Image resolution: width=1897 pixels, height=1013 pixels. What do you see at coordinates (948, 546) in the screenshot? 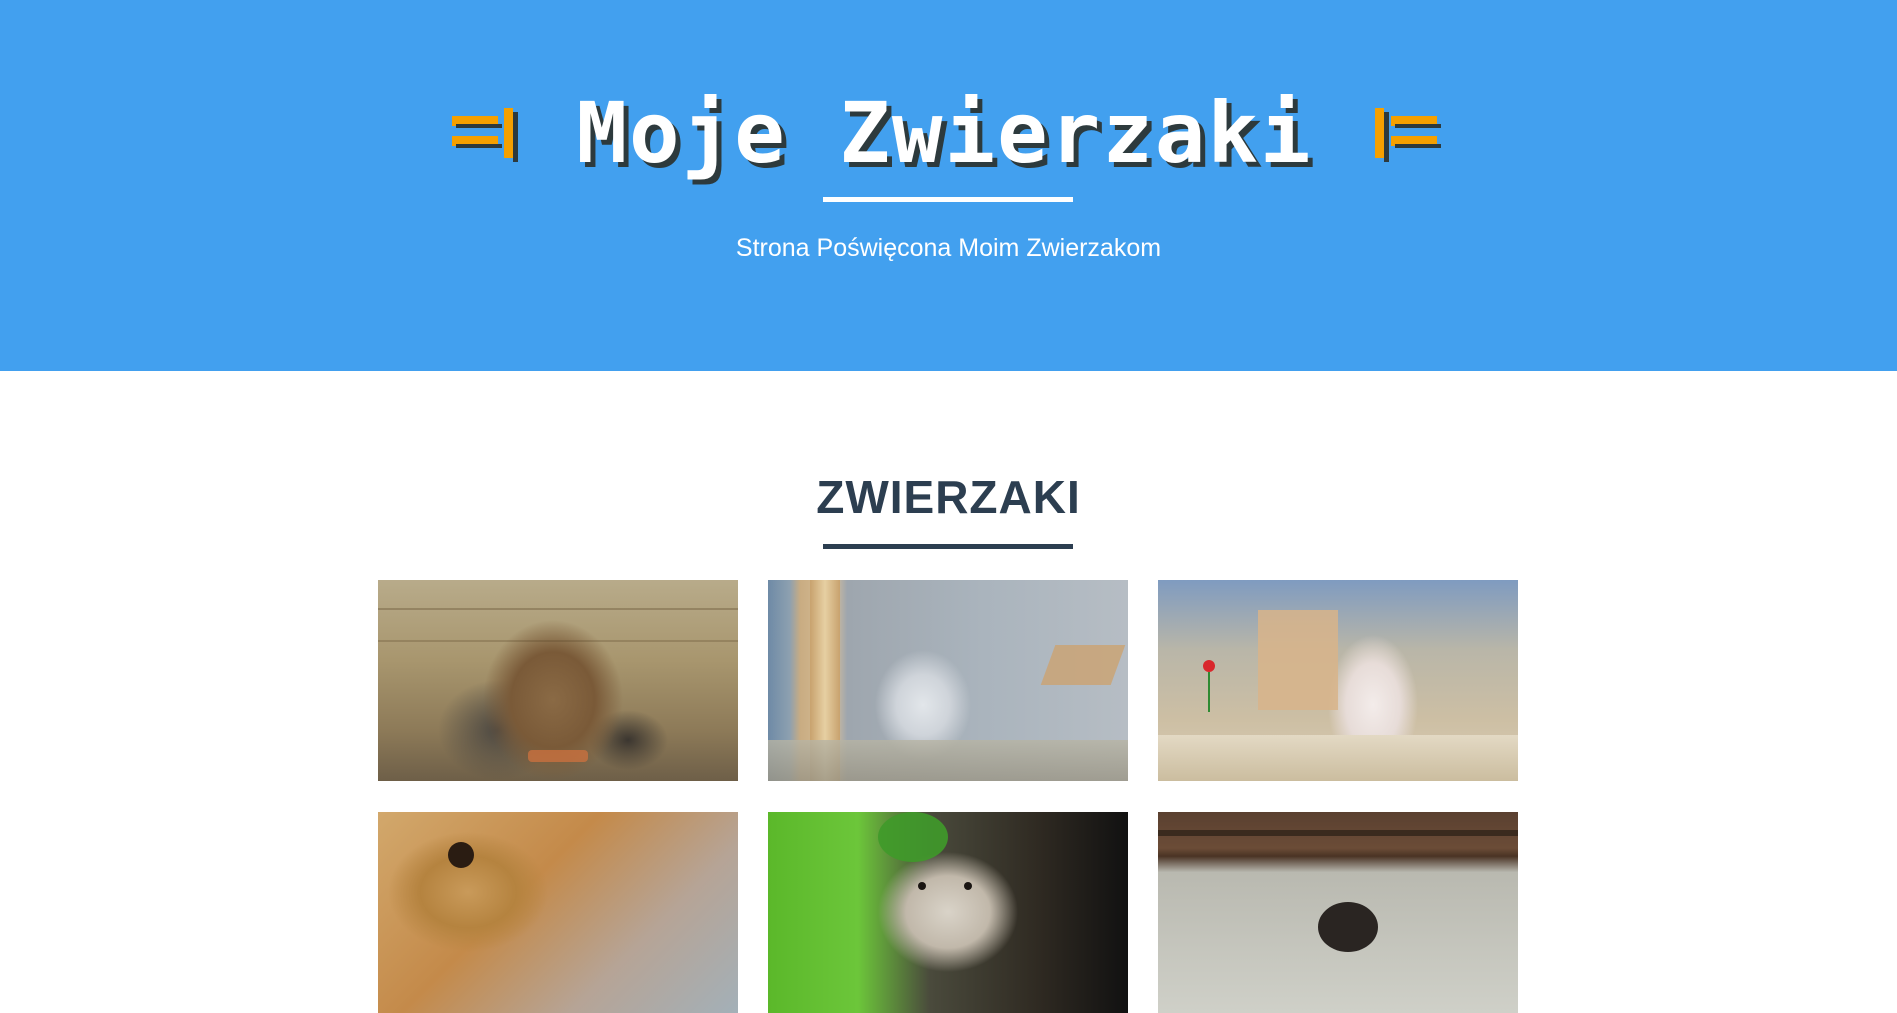
I see `section-divider` at bounding box center [948, 546].